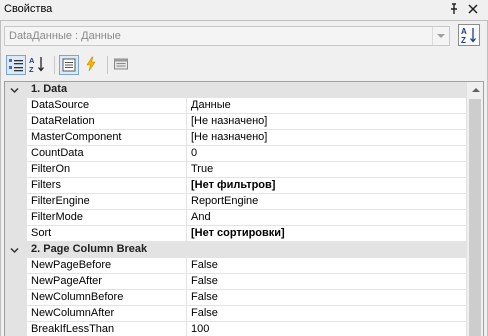 This screenshot has width=488, height=336. I want to click on property-pages-button, so click(122, 65).